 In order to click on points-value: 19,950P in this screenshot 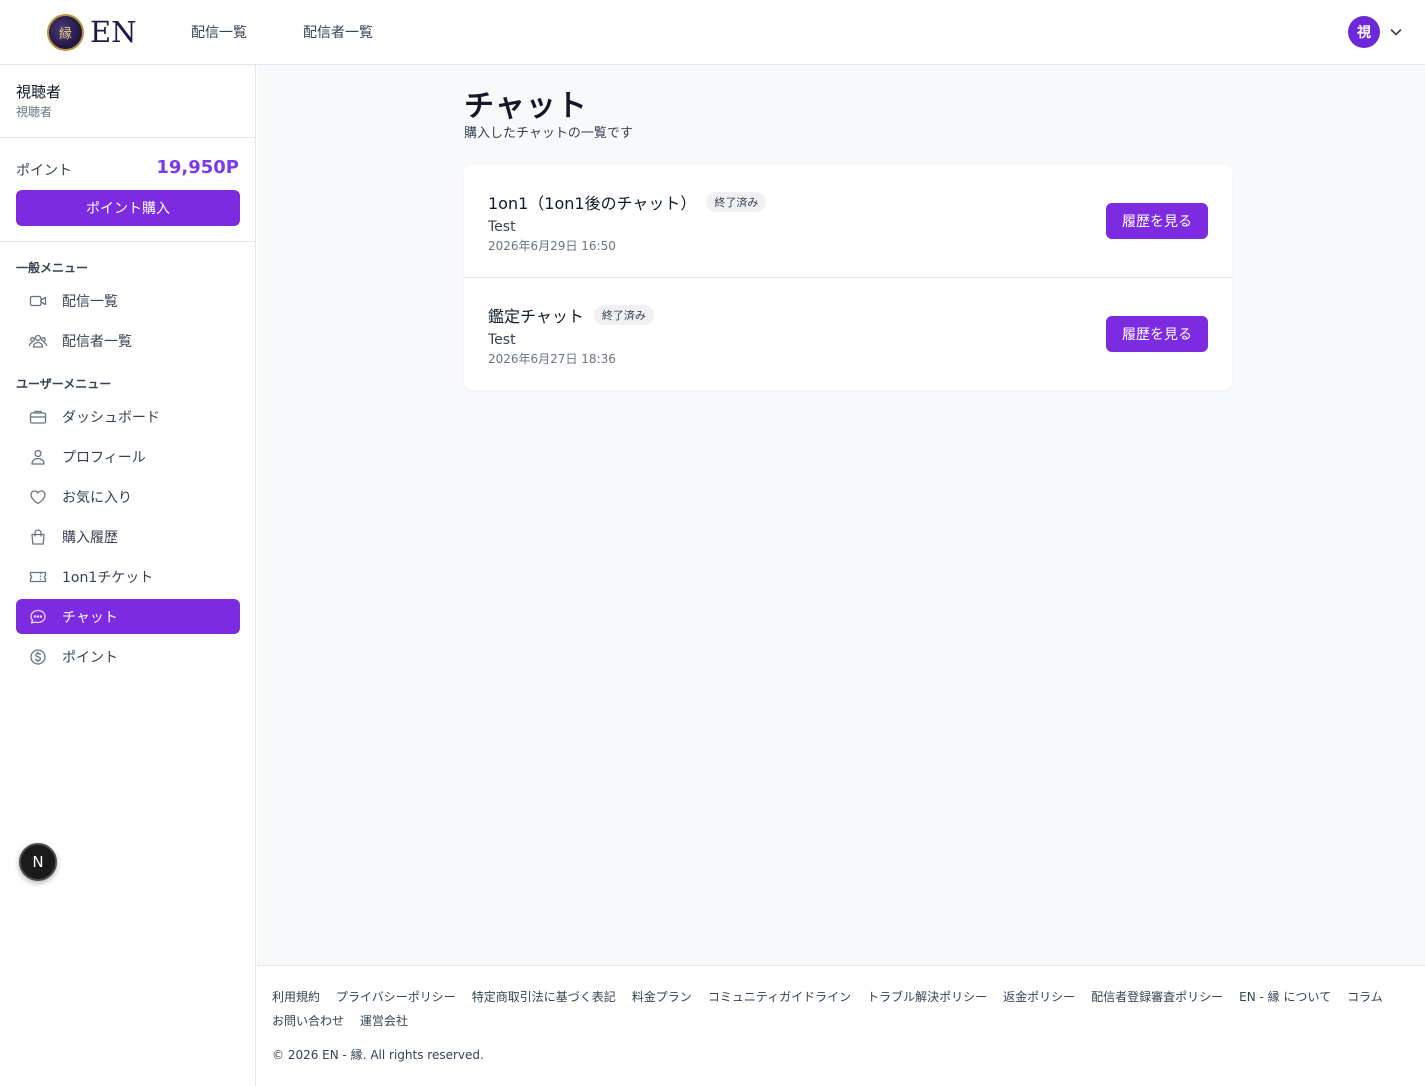, I will do `click(197, 167)`.